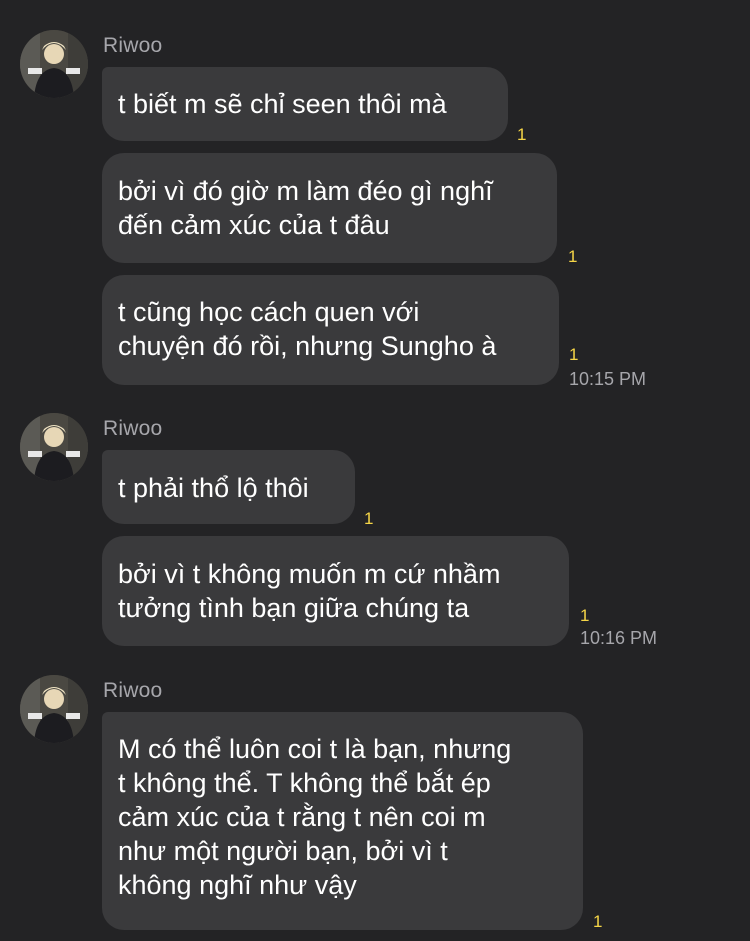 This screenshot has height=941, width=750. Describe the element at coordinates (213, 488) in the screenshot. I see `message-text: t phải thổ lộ thôi` at that location.